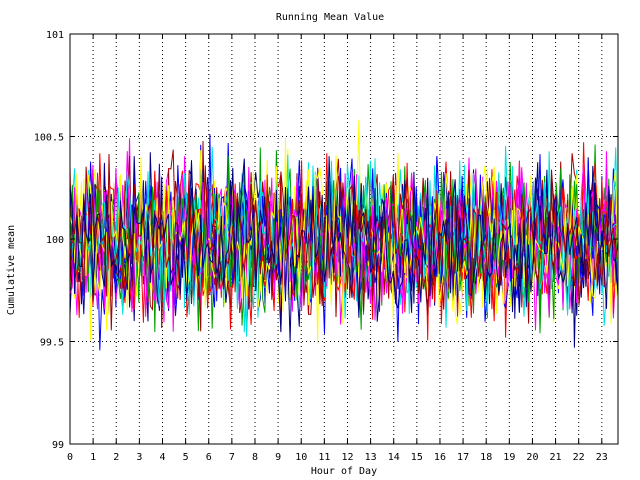 Image resolution: width=640 pixels, height=480 pixels. What do you see at coordinates (186, 457) in the screenshot?
I see `x-tick-label: 5` at bounding box center [186, 457].